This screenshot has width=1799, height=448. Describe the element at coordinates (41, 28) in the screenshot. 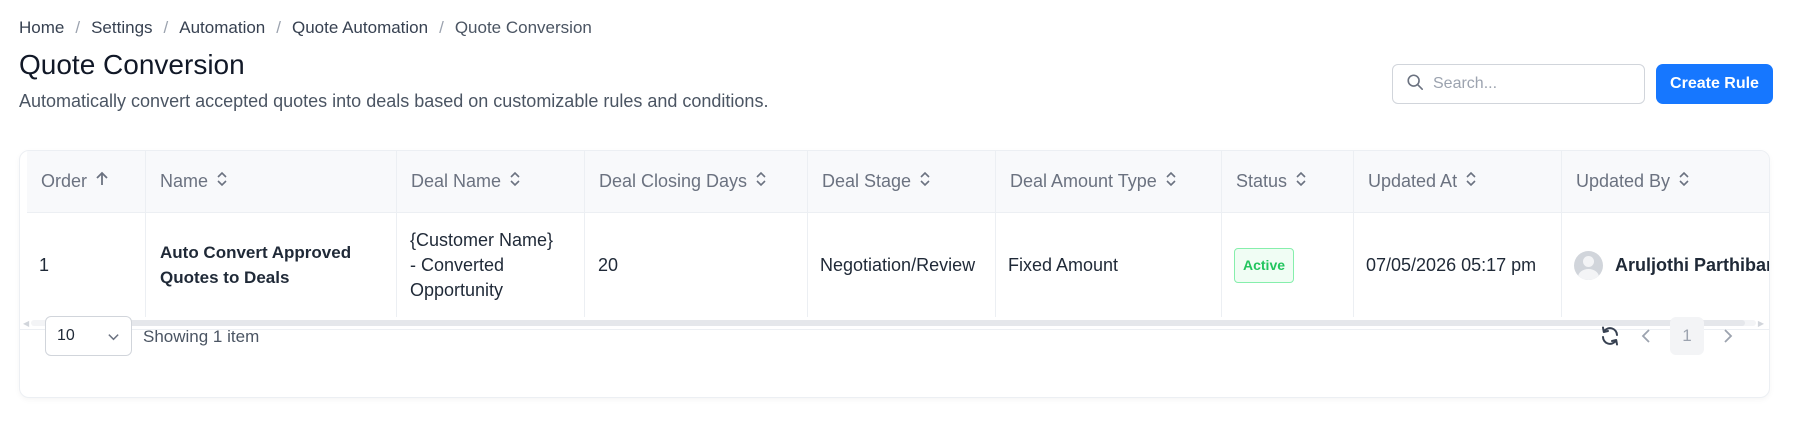

I see `breadcrumb-home: Home` at that location.